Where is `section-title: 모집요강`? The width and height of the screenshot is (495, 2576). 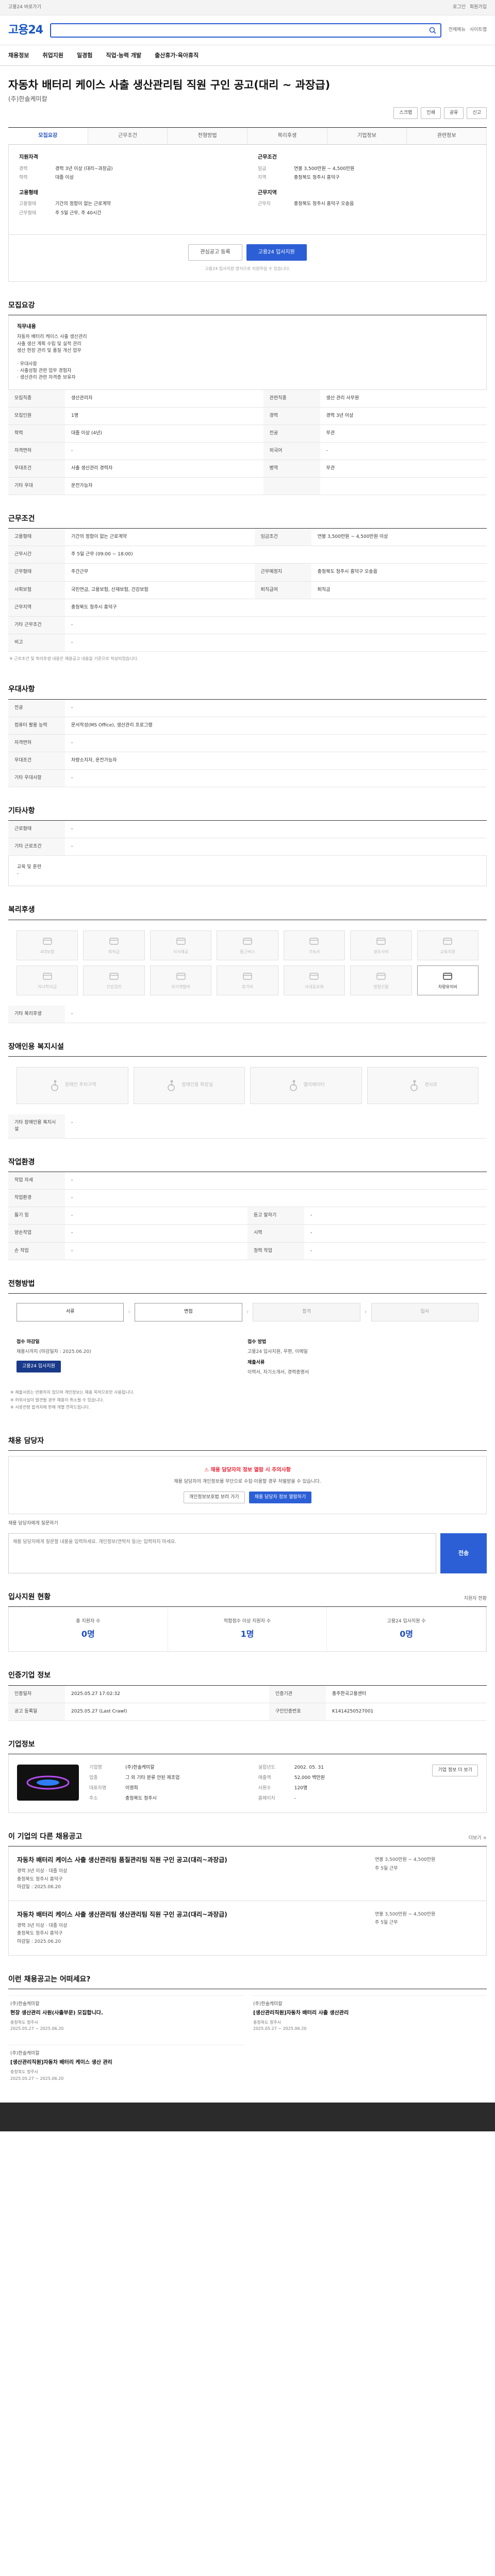 section-title: 모집요강 is located at coordinates (21, 305).